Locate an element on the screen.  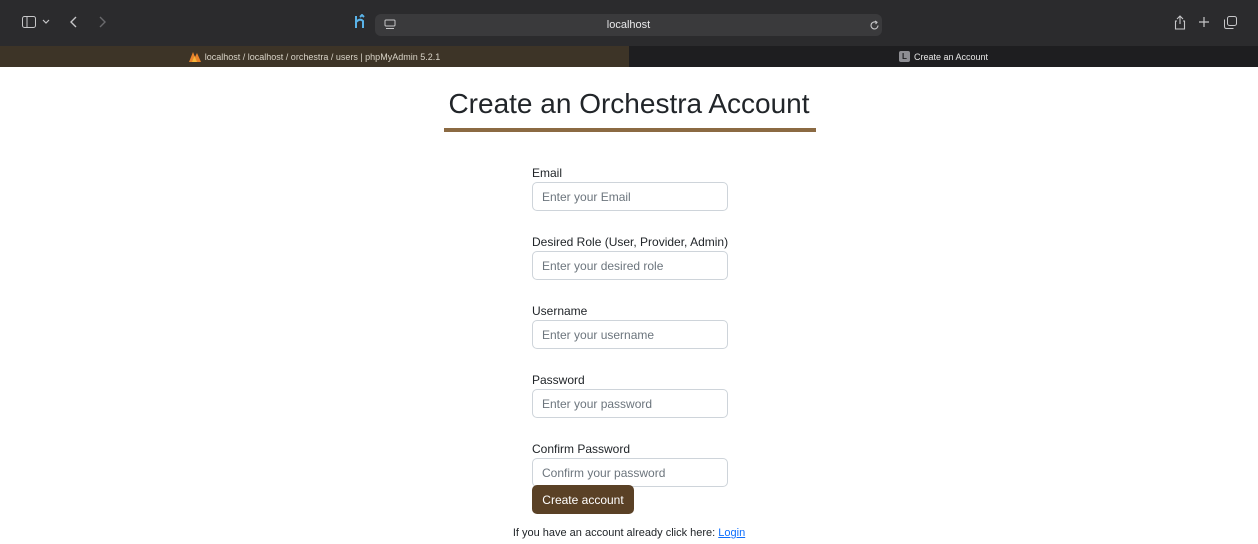
tab-label: Create an Account is located at coordinates (951, 56).